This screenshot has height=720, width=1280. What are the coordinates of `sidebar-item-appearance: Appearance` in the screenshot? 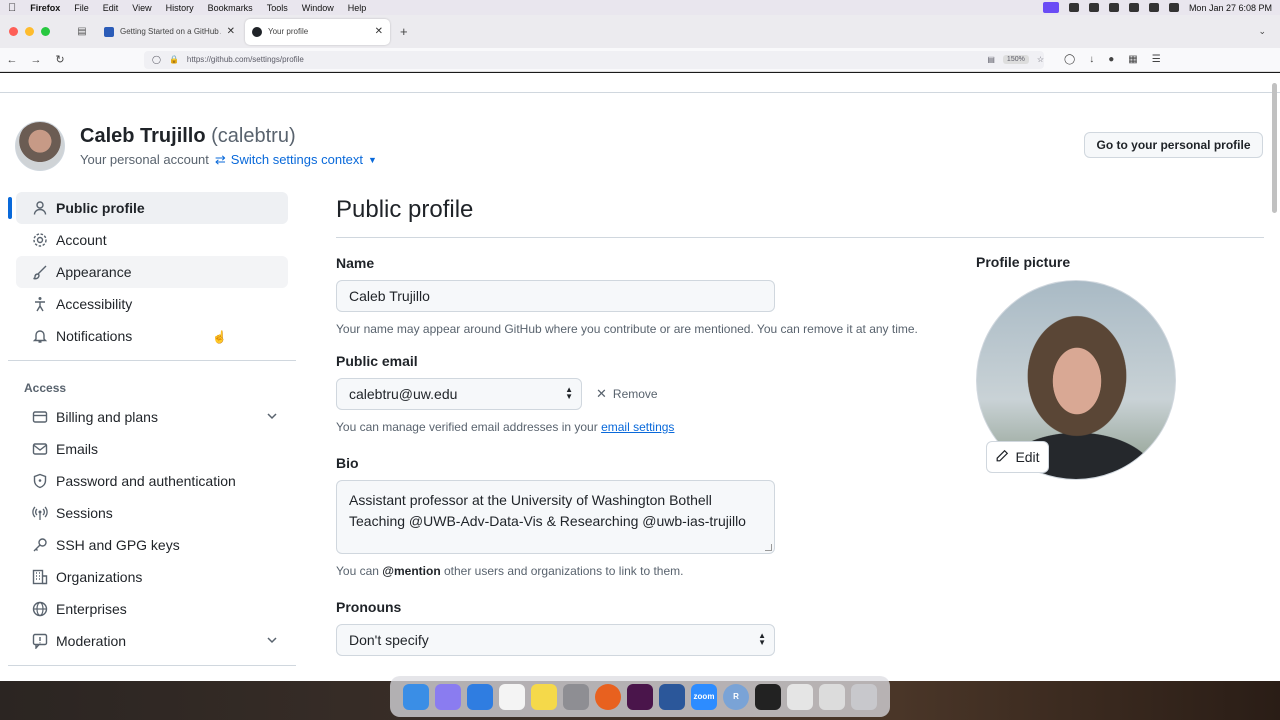 It's located at (152, 272).